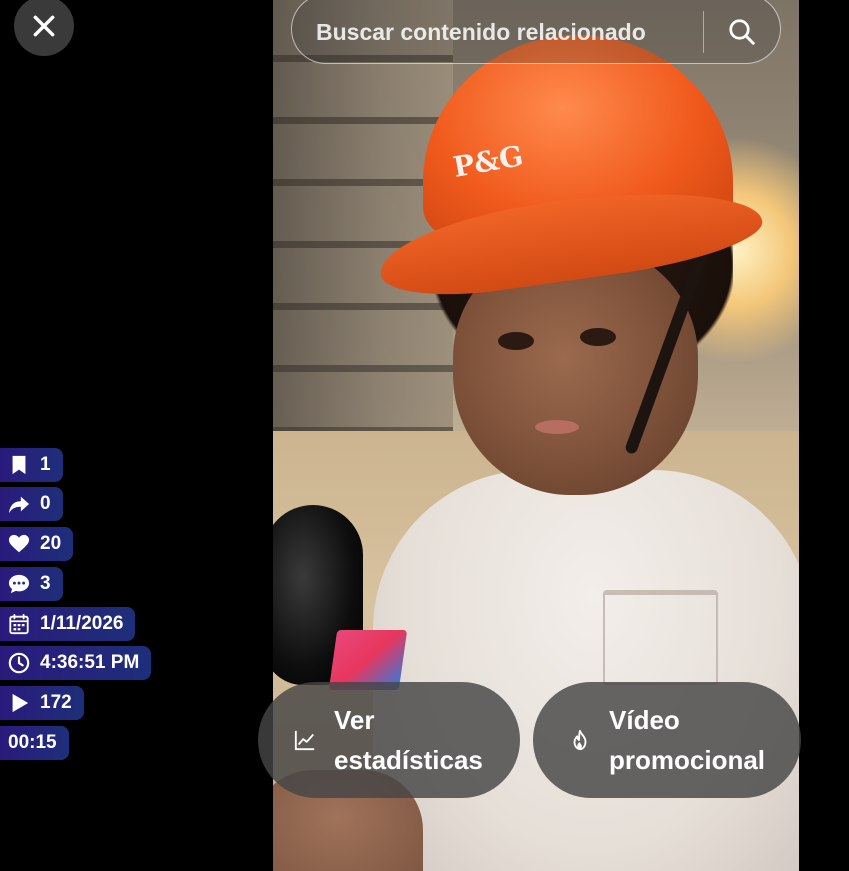 The width and height of the screenshot is (849, 871). What do you see at coordinates (19, 663) in the screenshot?
I see `clock-icon` at bounding box center [19, 663].